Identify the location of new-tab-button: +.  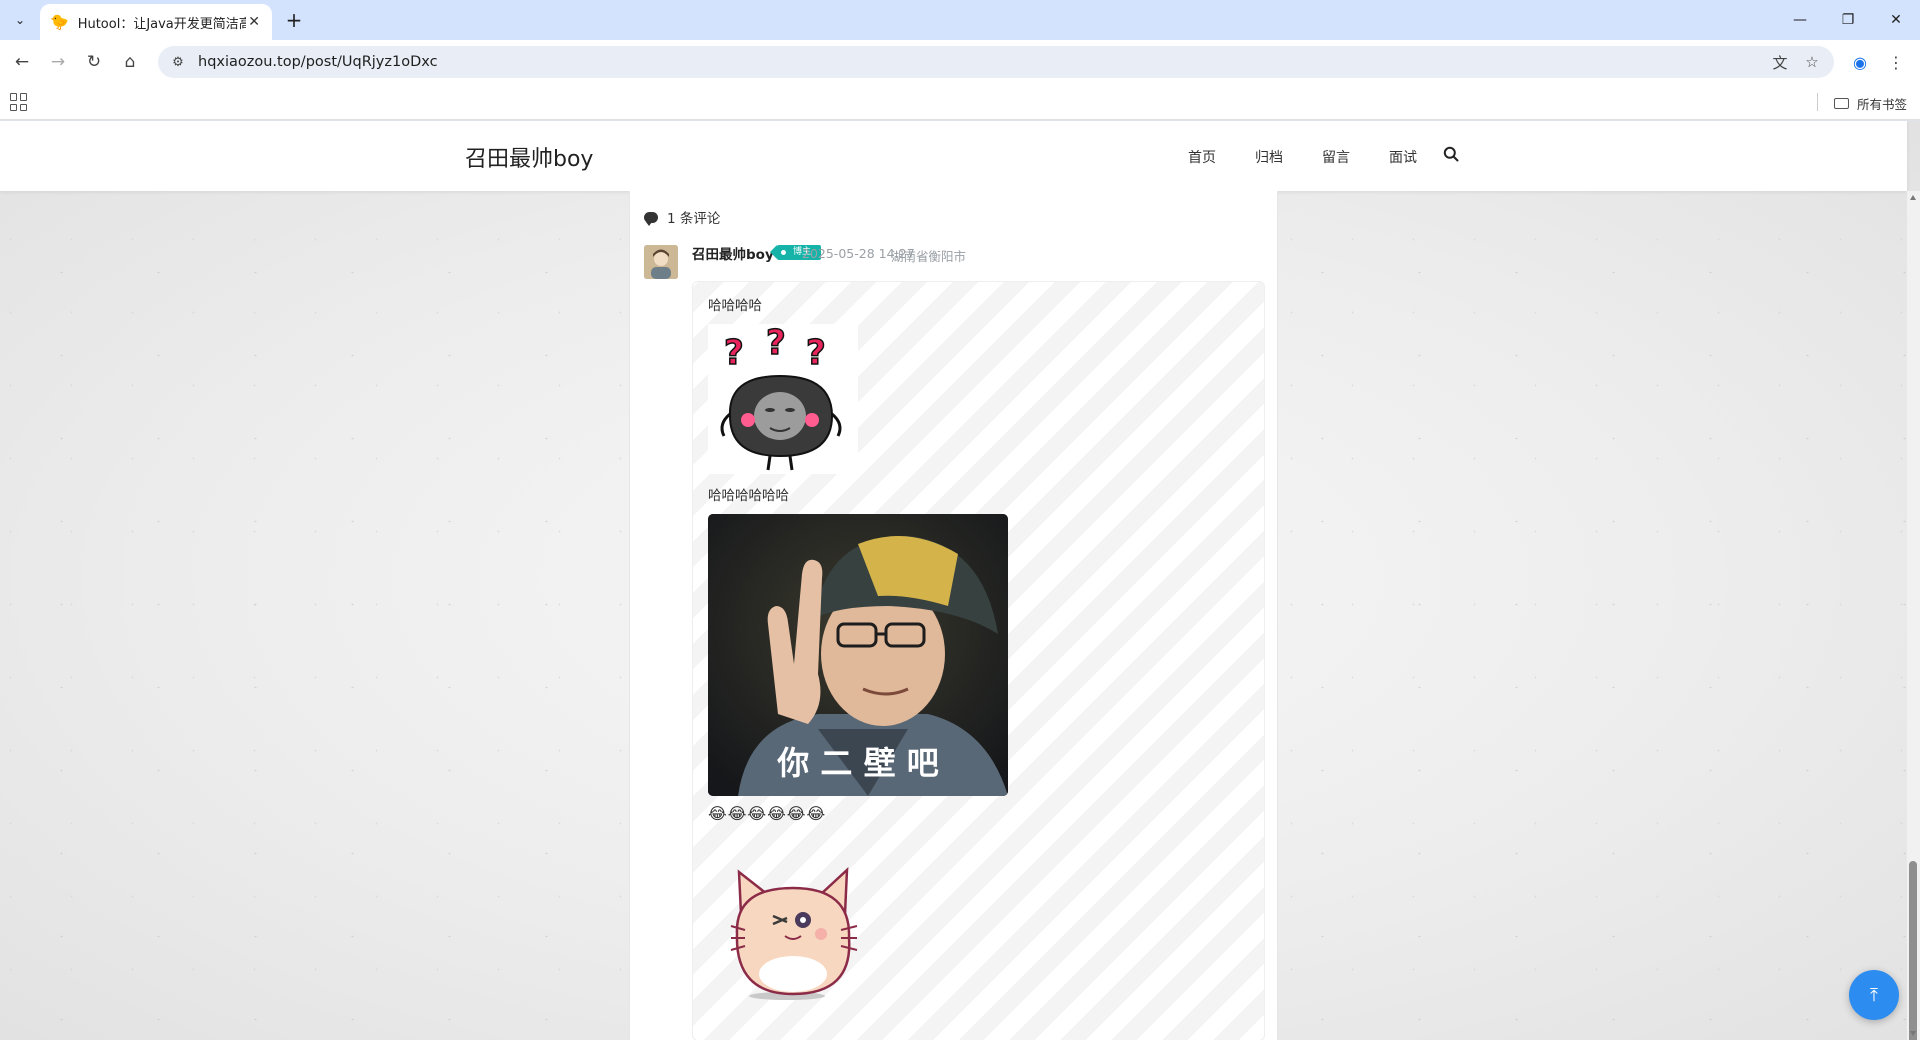
(294, 20).